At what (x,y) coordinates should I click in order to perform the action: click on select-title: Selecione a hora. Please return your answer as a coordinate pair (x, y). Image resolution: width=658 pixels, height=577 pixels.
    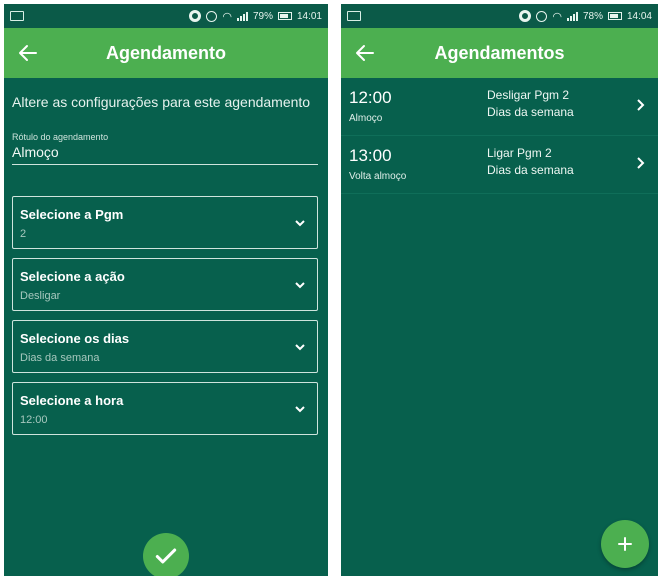
    Looking at the image, I should click on (72, 400).